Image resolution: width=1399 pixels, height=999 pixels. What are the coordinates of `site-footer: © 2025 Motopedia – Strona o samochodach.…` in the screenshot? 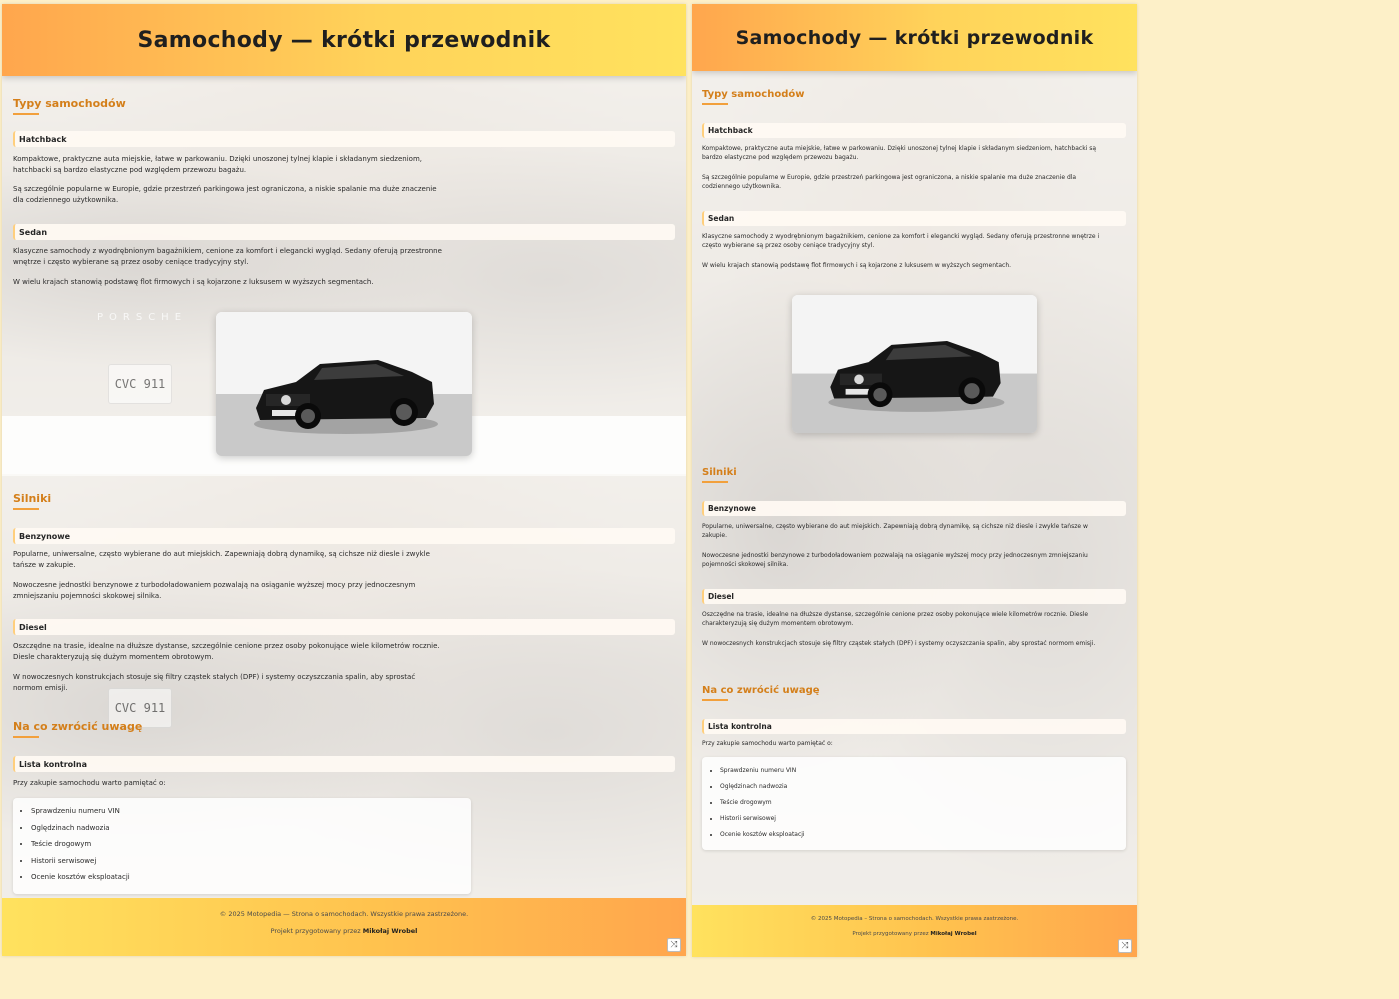 It's located at (914, 931).